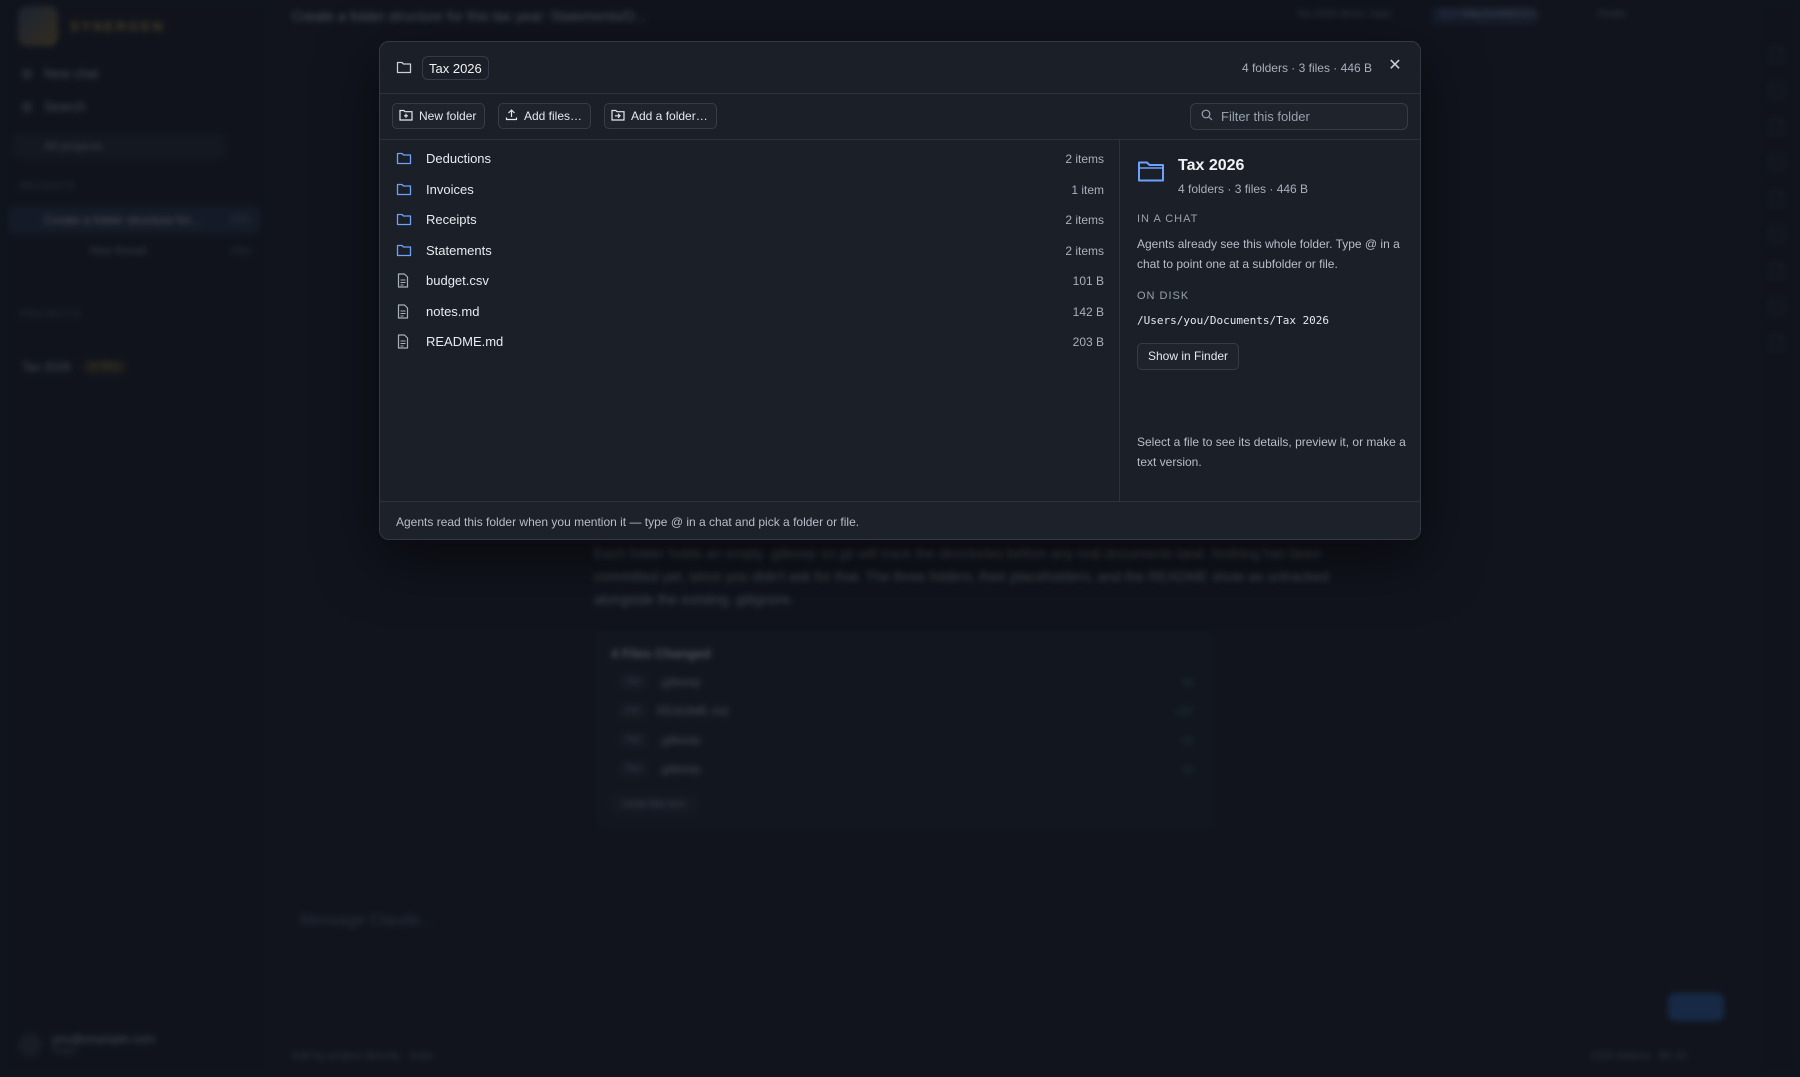 This screenshot has height=1077, width=1800. I want to click on list-item: Invoices 1 item, so click(750, 189).